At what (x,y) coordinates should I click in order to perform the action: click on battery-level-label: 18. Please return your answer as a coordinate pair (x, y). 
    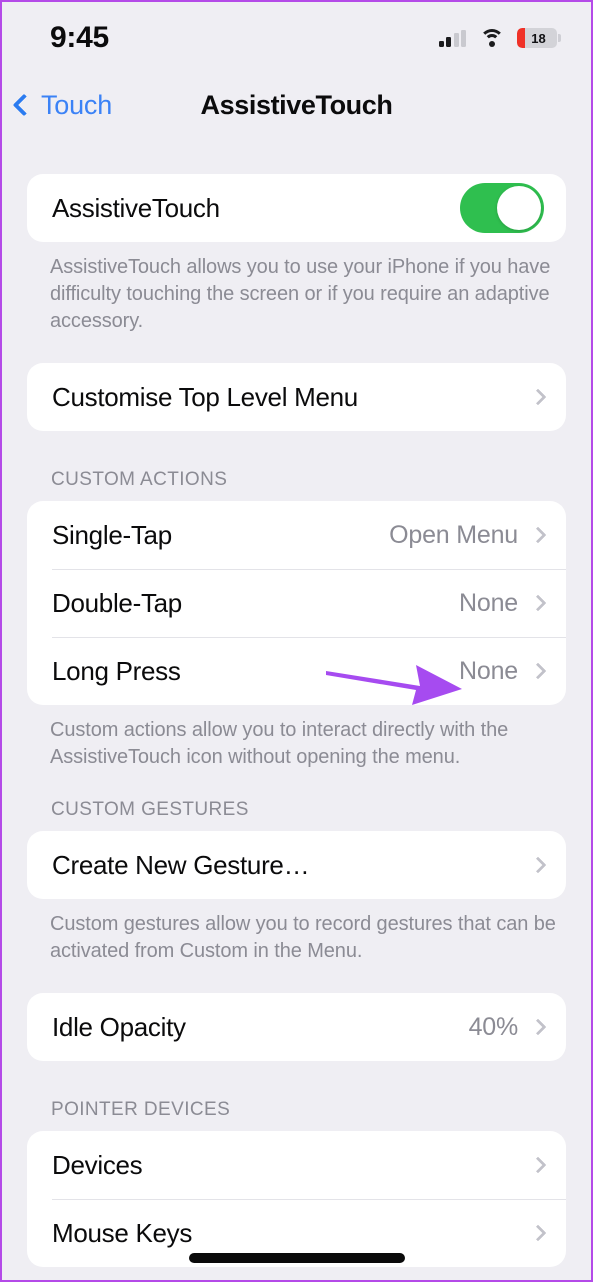
    Looking at the image, I should click on (538, 38).